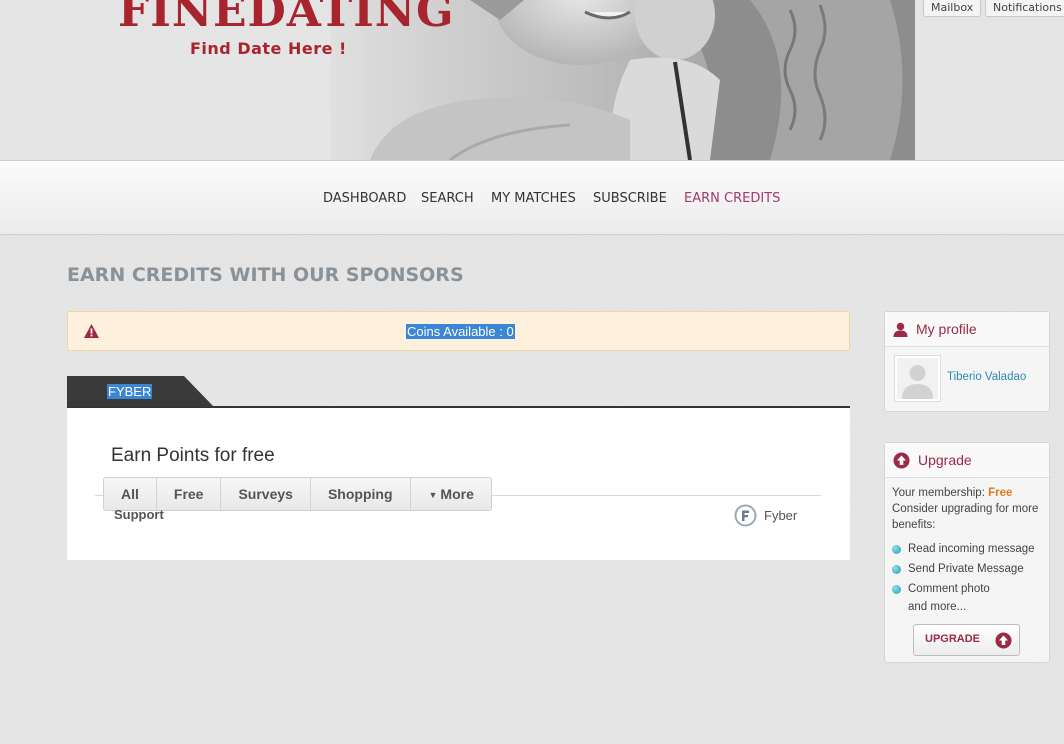  Describe the element at coordinates (1024, 8) in the screenshot. I see `notifications-button: Notifications` at that location.